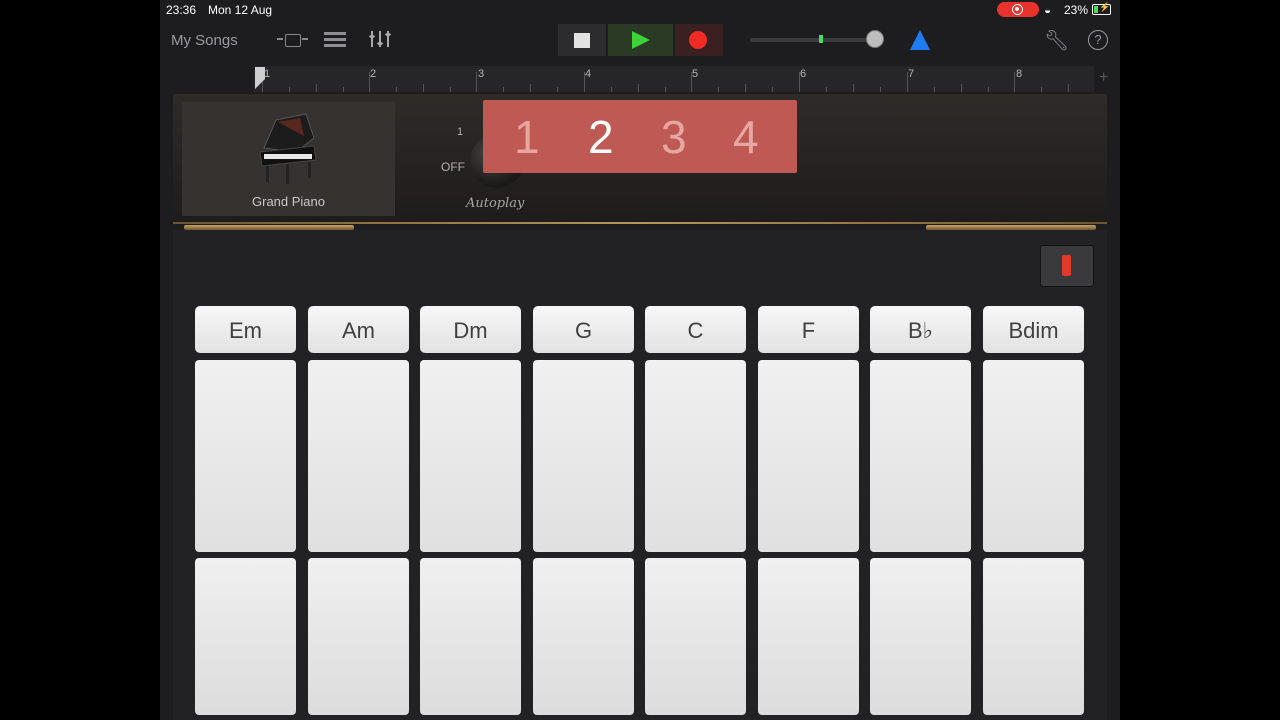 The height and width of the screenshot is (720, 1280). I want to click on battery-icon: ⚡, so click(1101, 8).